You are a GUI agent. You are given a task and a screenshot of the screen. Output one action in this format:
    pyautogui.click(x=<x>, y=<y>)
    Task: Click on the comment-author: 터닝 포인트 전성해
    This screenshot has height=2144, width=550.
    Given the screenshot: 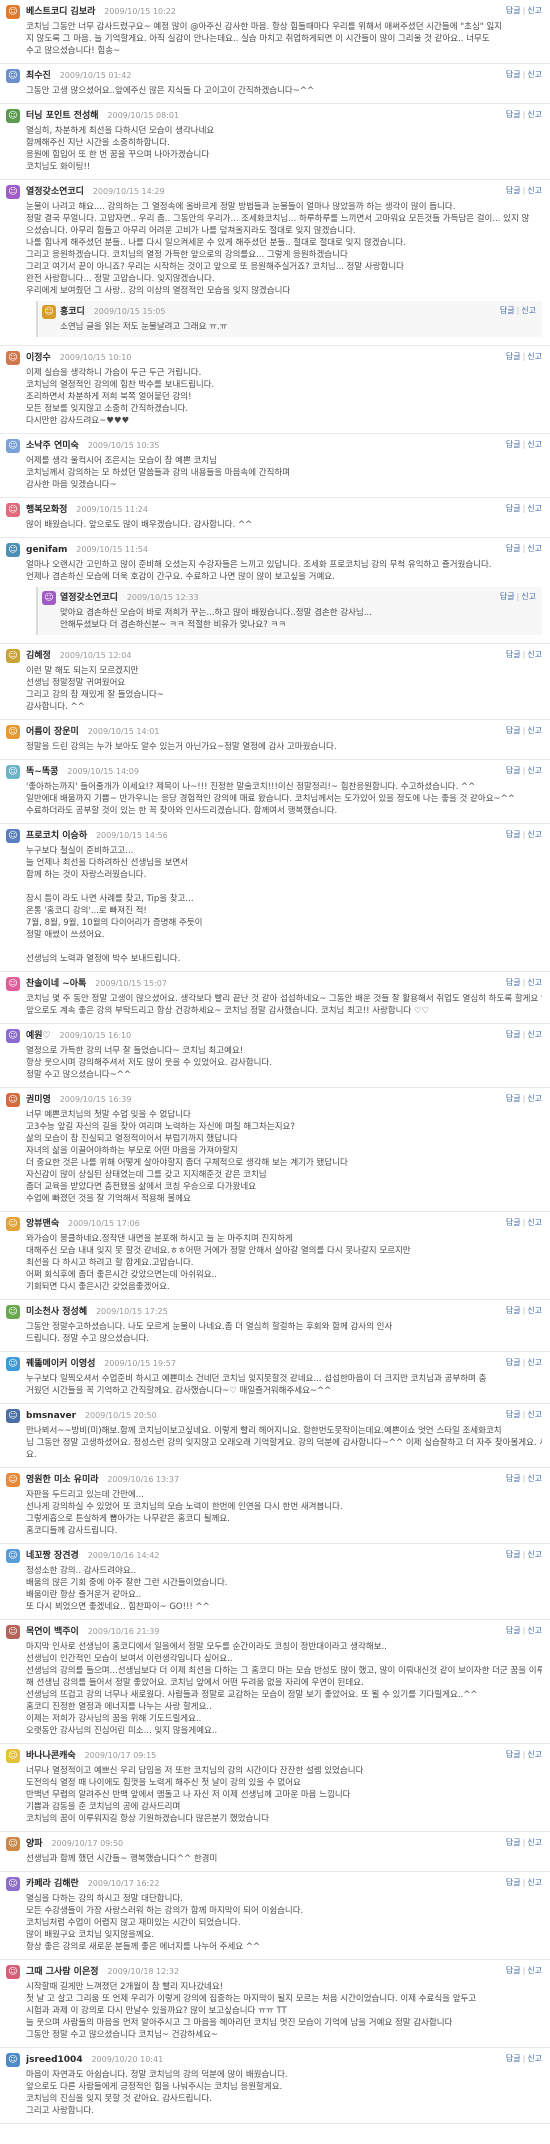 What is the action you would take?
    pyautogui.click(x=62, y=116)
    